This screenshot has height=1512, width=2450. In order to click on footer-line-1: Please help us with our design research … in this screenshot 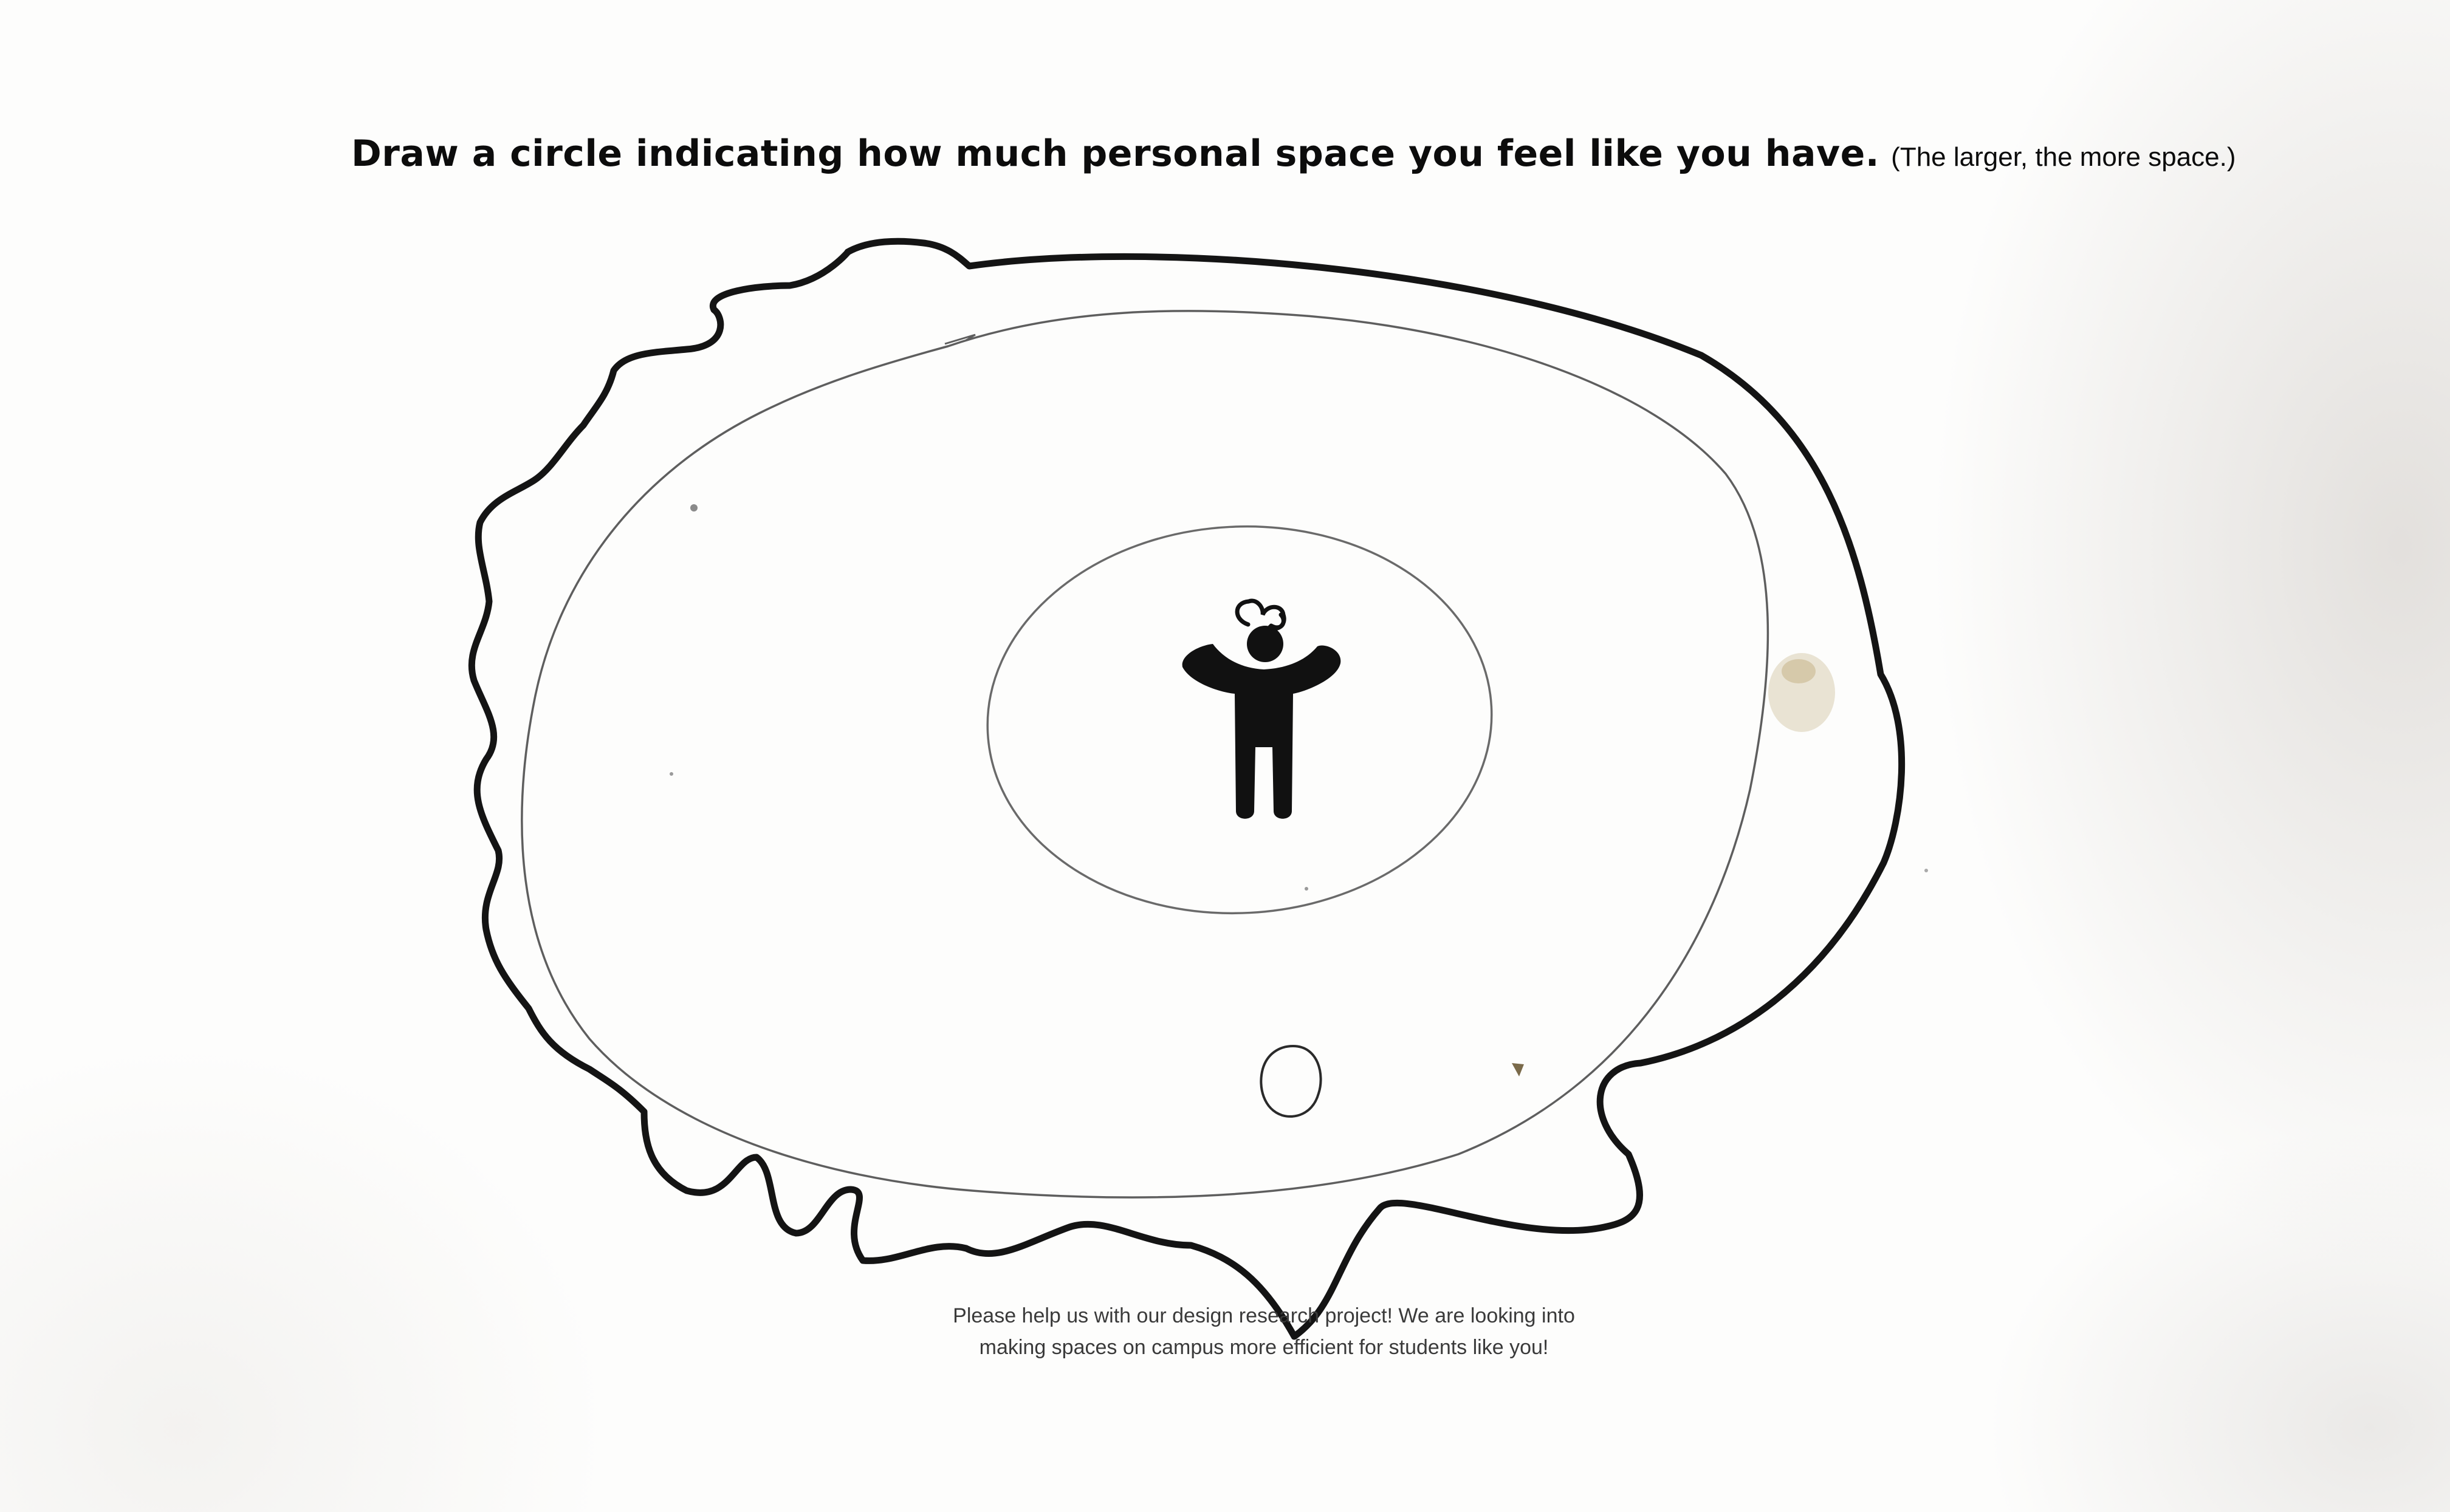, I will do `click(1264, 1315)`.